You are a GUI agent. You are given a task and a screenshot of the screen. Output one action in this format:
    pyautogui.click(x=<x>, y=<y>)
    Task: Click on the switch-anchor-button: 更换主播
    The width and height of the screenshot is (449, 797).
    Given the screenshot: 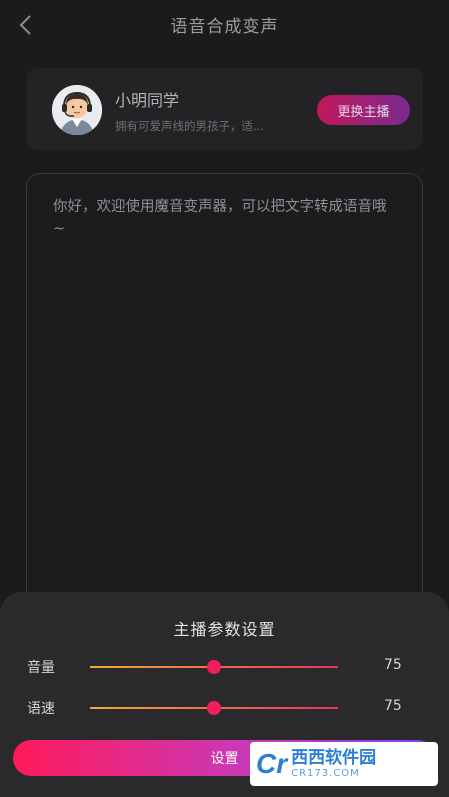 What is the action you would take?
    pyautogui.click(x=363, y=110)
    